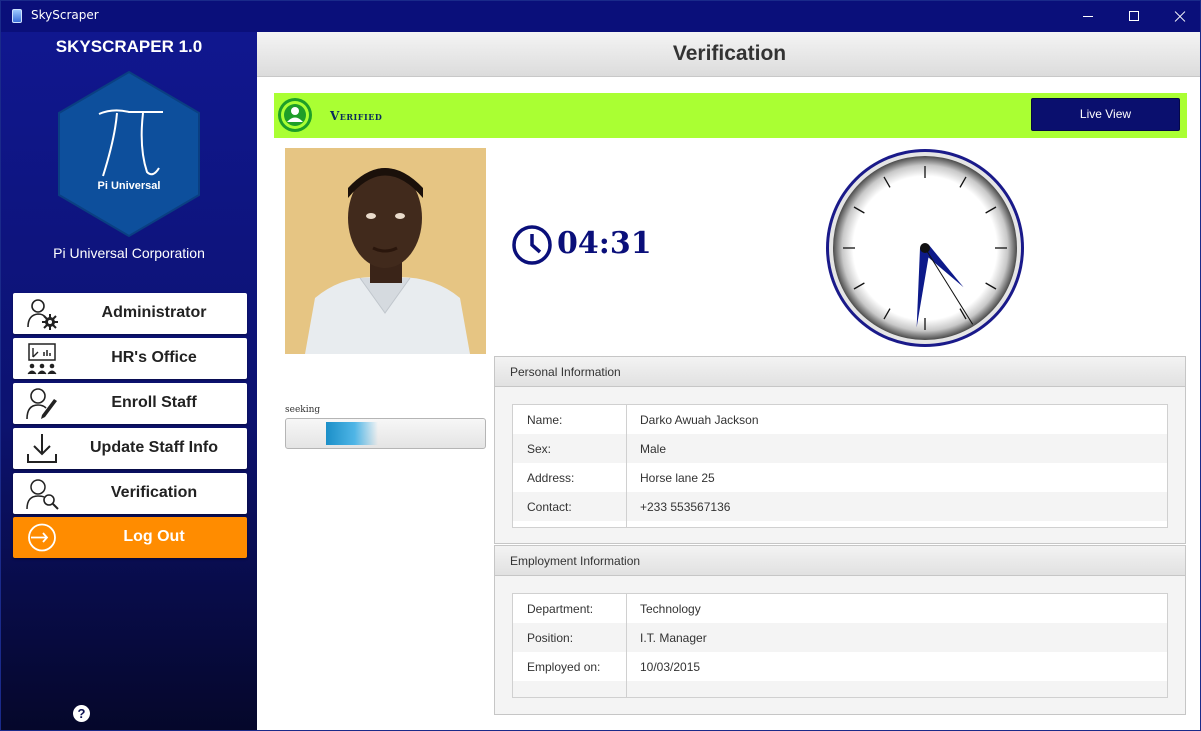 The width and height of the screenshot is (1201, 731). Describe the element at coordinates (670, 609) in the screenshot. I see `field-value: Technology` at that location.